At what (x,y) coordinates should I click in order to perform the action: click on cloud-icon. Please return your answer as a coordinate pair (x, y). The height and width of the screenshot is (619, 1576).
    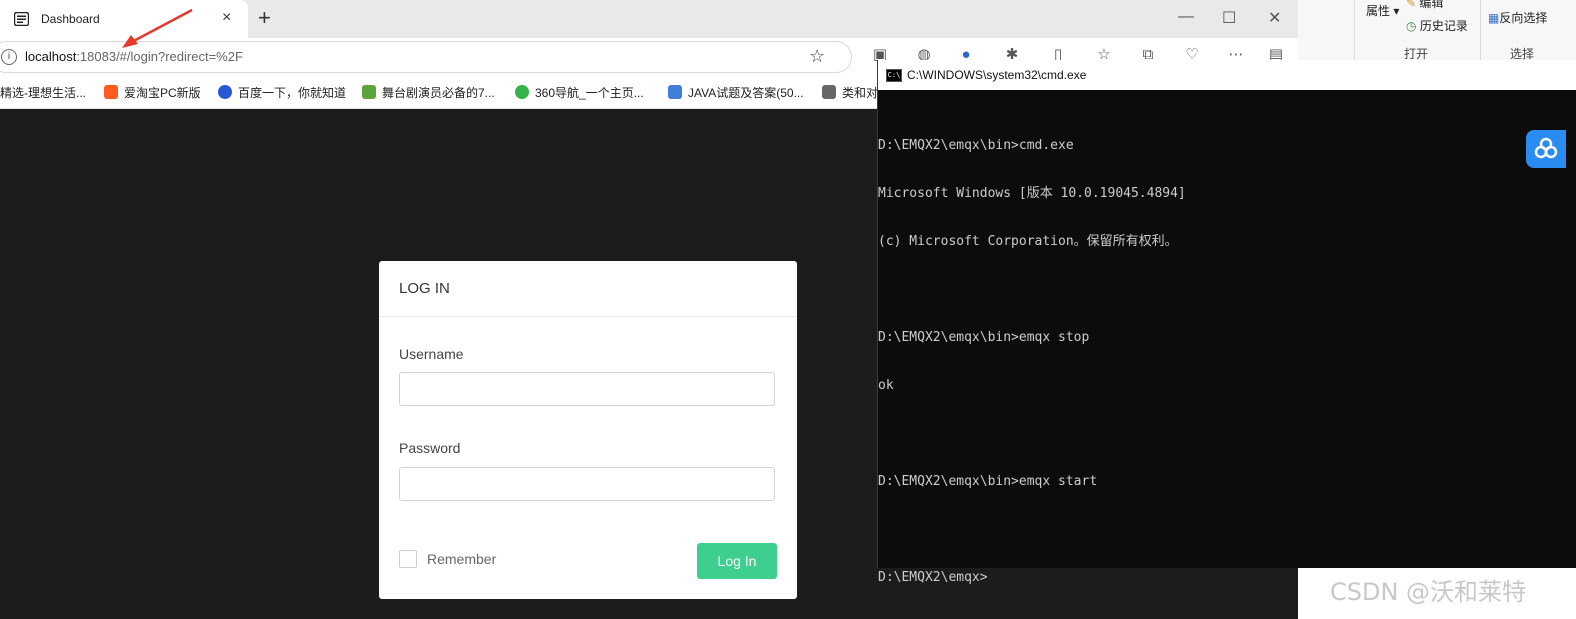
    Looking at the image, I should click on (1546, 148).